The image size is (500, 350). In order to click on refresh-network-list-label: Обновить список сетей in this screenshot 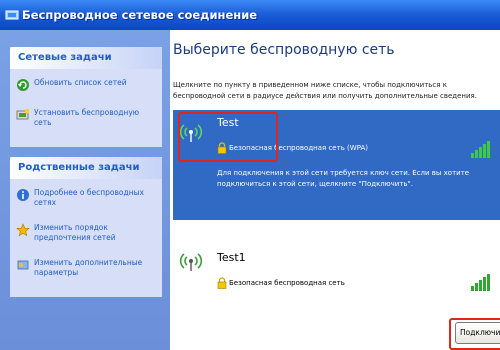, I will do `click(80, 82)`.